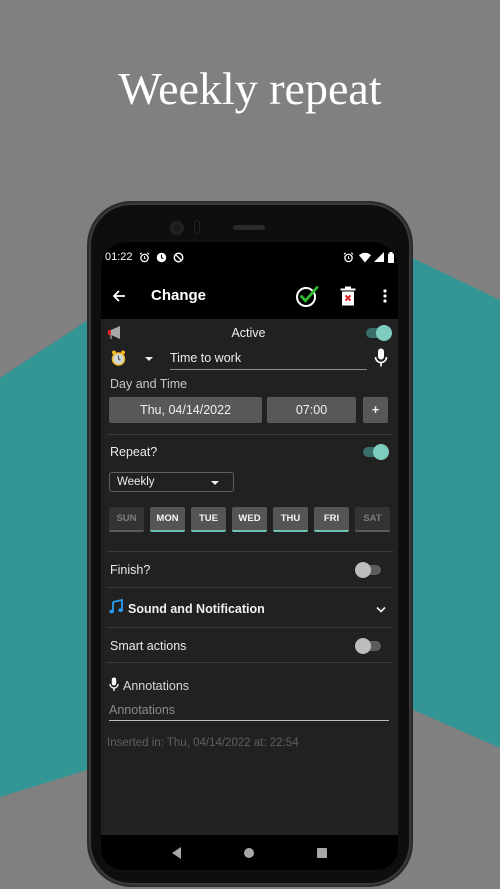 Image resolution: width=500 pixels, height=889 pixels. I want to click on delete-icon, so click(348, 296).